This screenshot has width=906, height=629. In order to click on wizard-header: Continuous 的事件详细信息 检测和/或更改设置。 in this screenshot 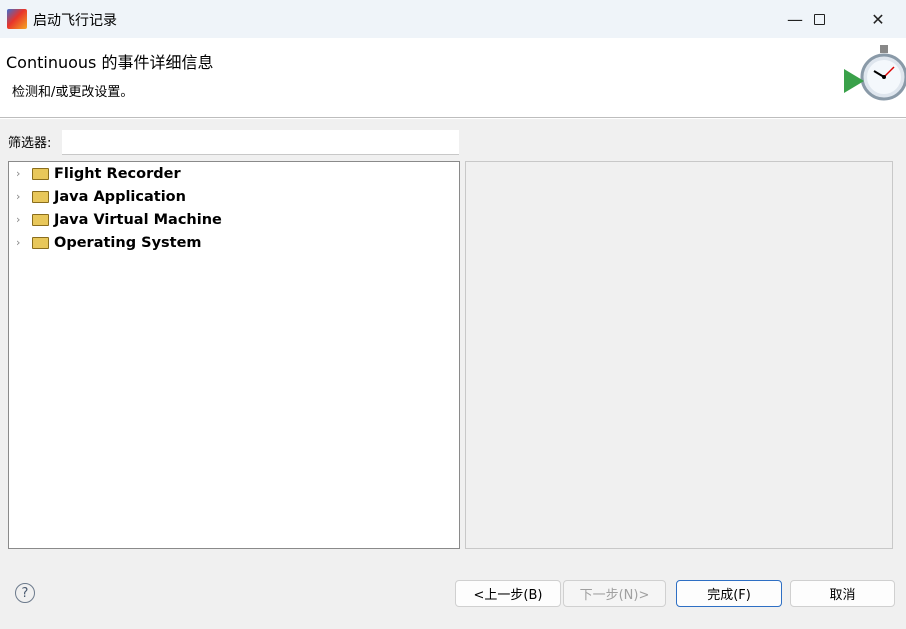, I will do `click(453, 78)`.